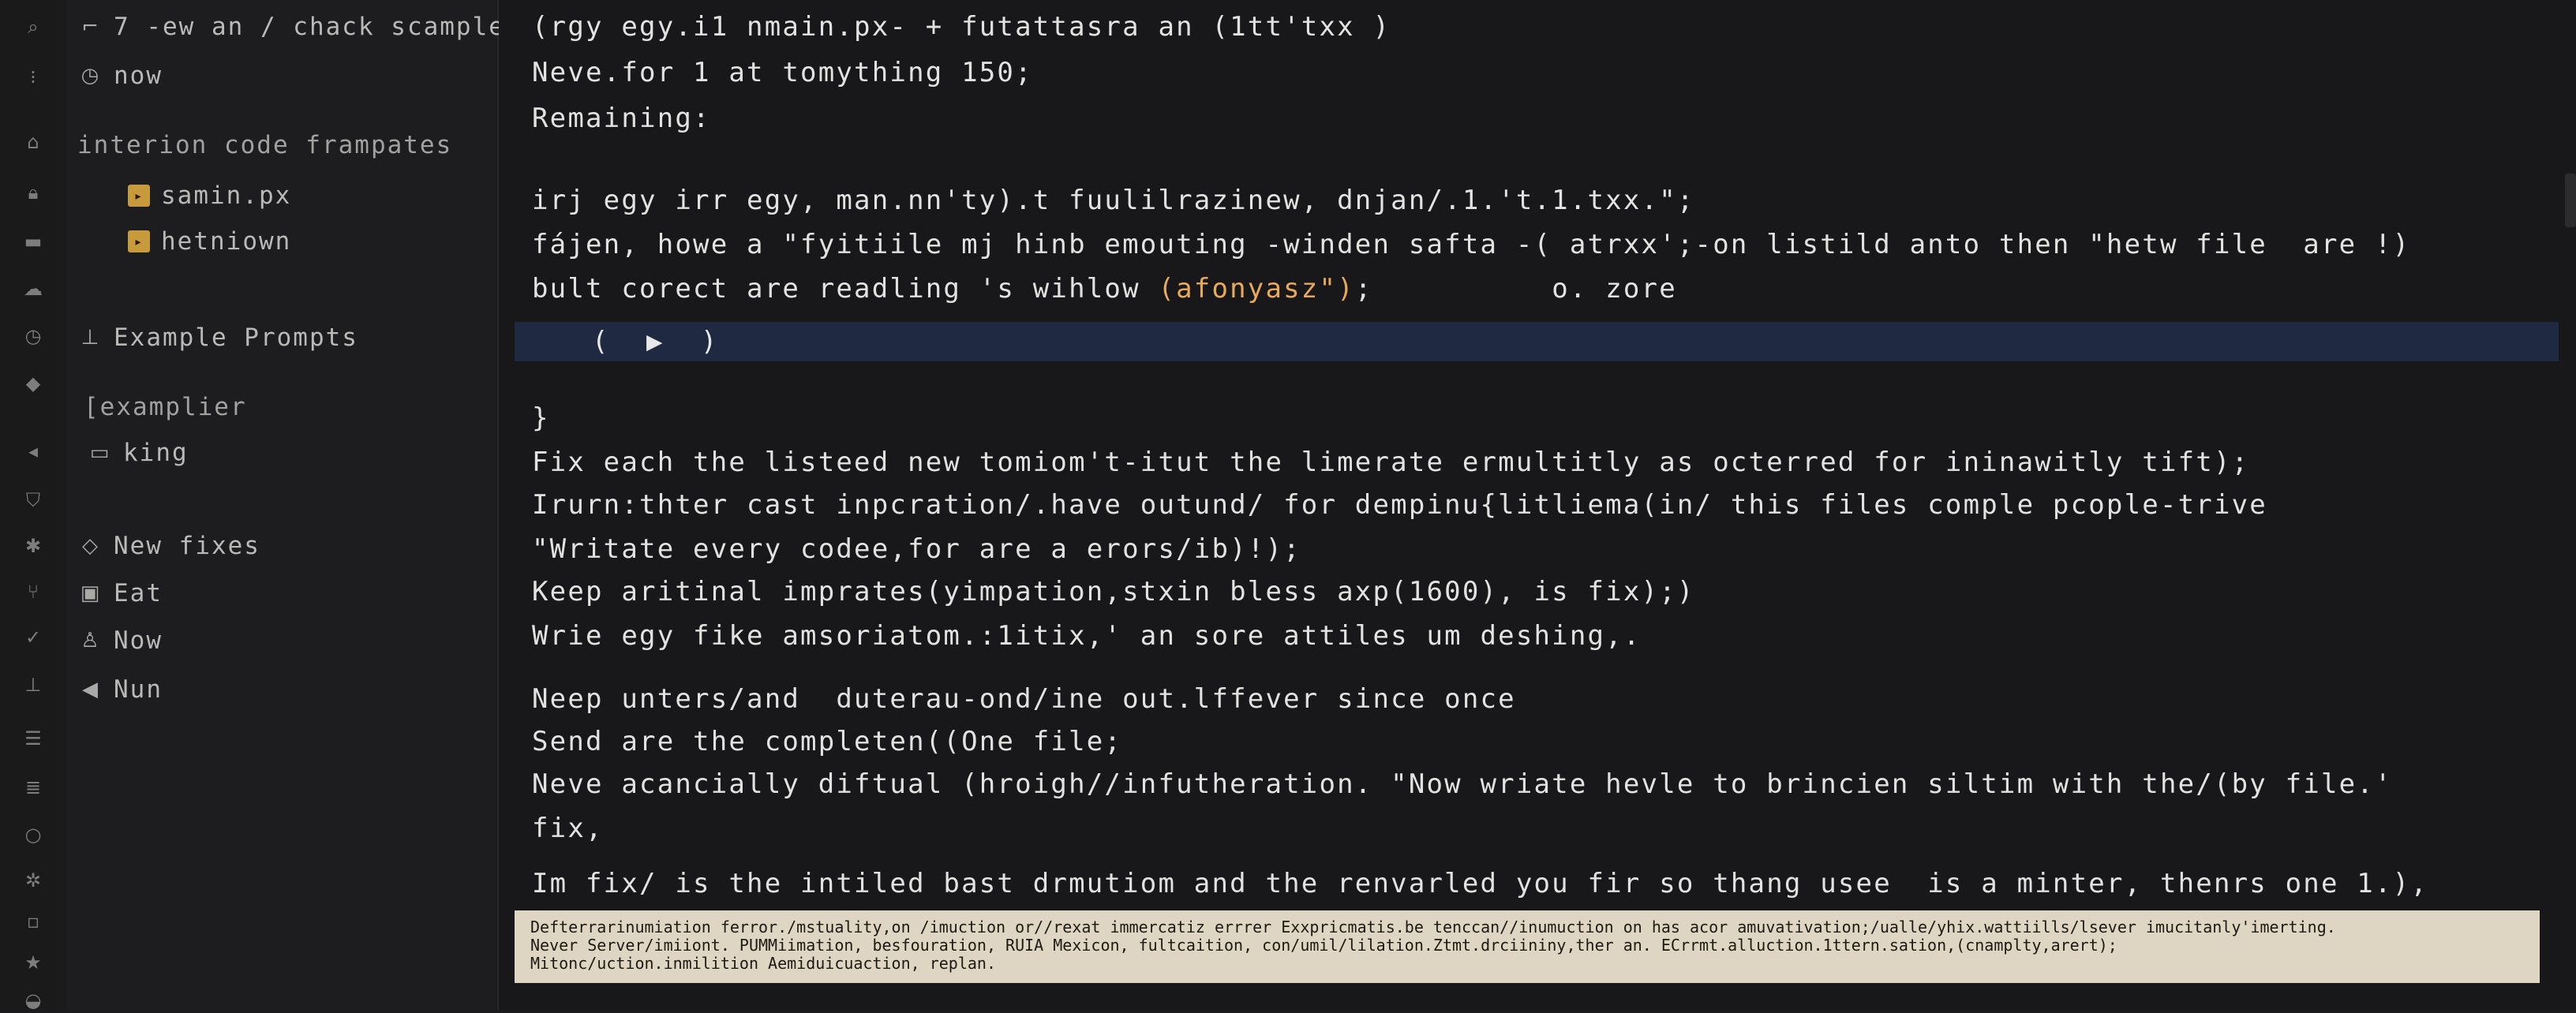 The width and height of the screenshot is (2576, 1013). What do you see at coordinates (621, 118) in the screenshot?
I see `code-line: Remaining:` at bounding box center [621, 118].